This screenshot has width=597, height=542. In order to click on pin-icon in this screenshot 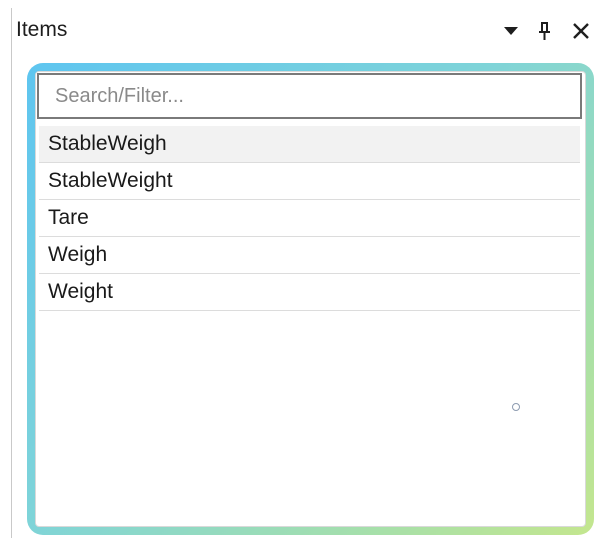, I will do `click(544, 31)`.